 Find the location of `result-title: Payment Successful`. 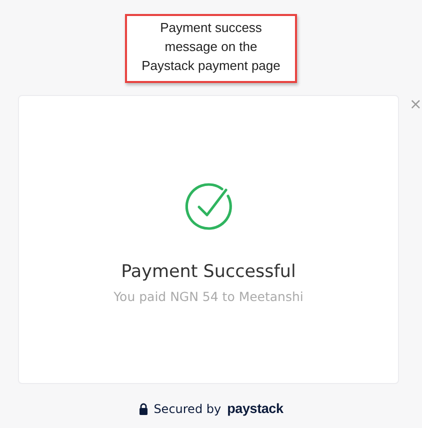

result-title: Payment Successful is located at coordinates (208, 272).